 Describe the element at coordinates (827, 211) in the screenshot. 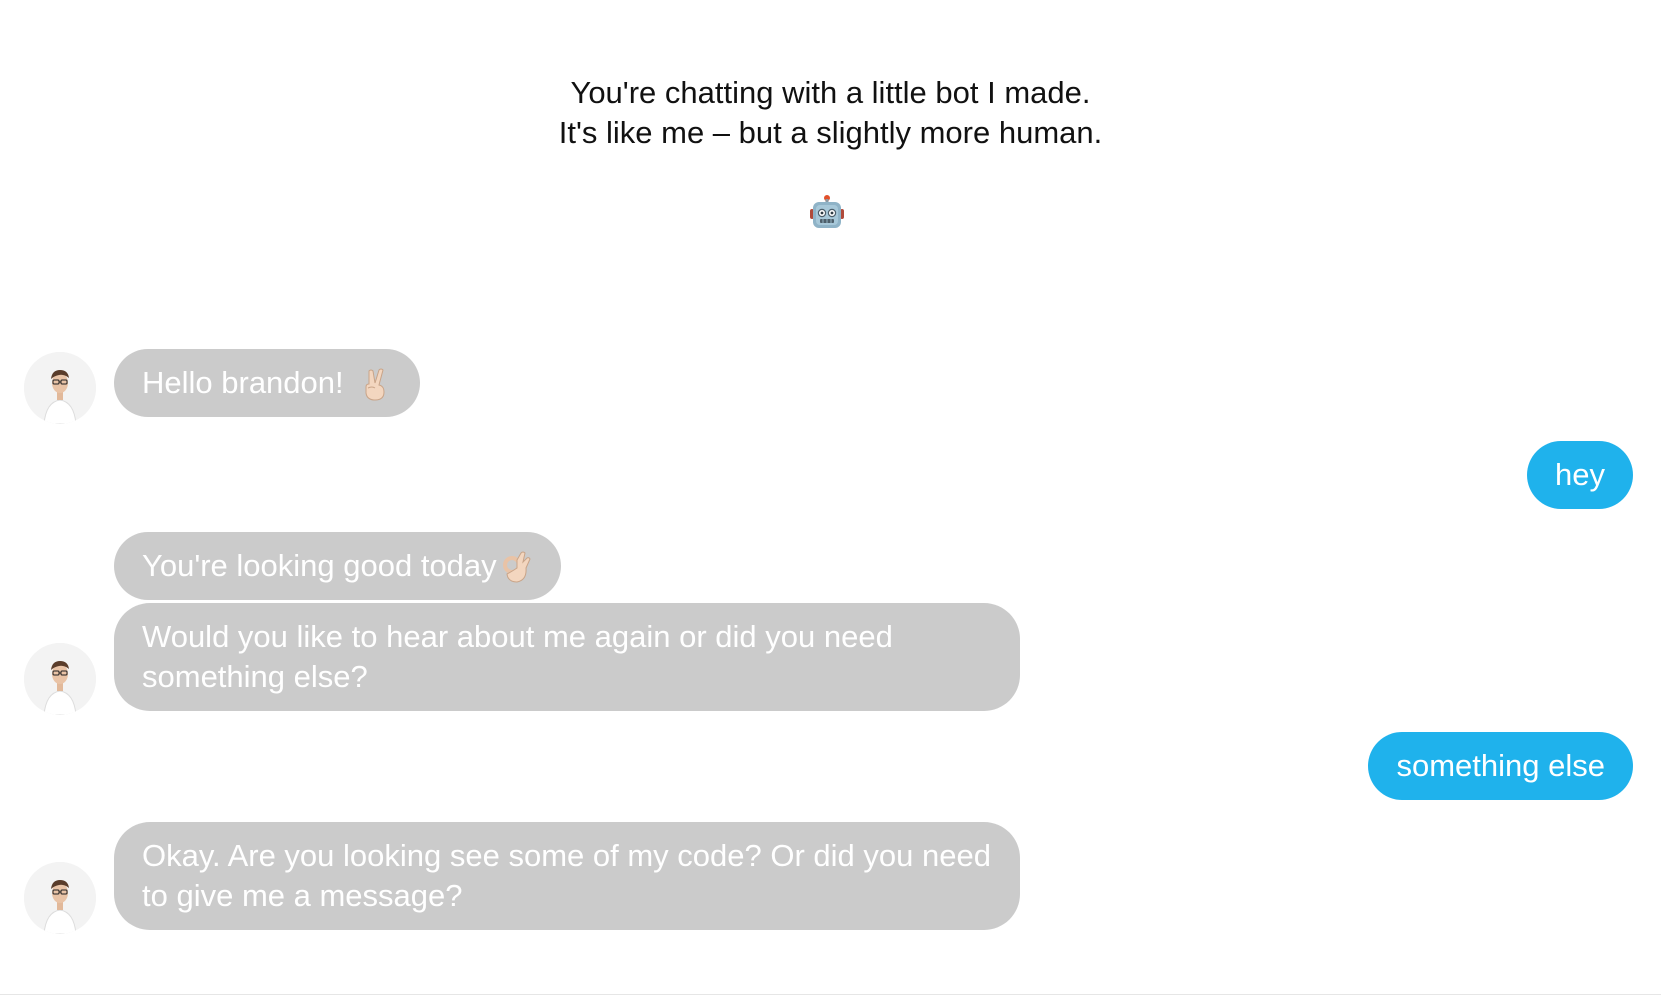

I see `robot-icon` at that location.